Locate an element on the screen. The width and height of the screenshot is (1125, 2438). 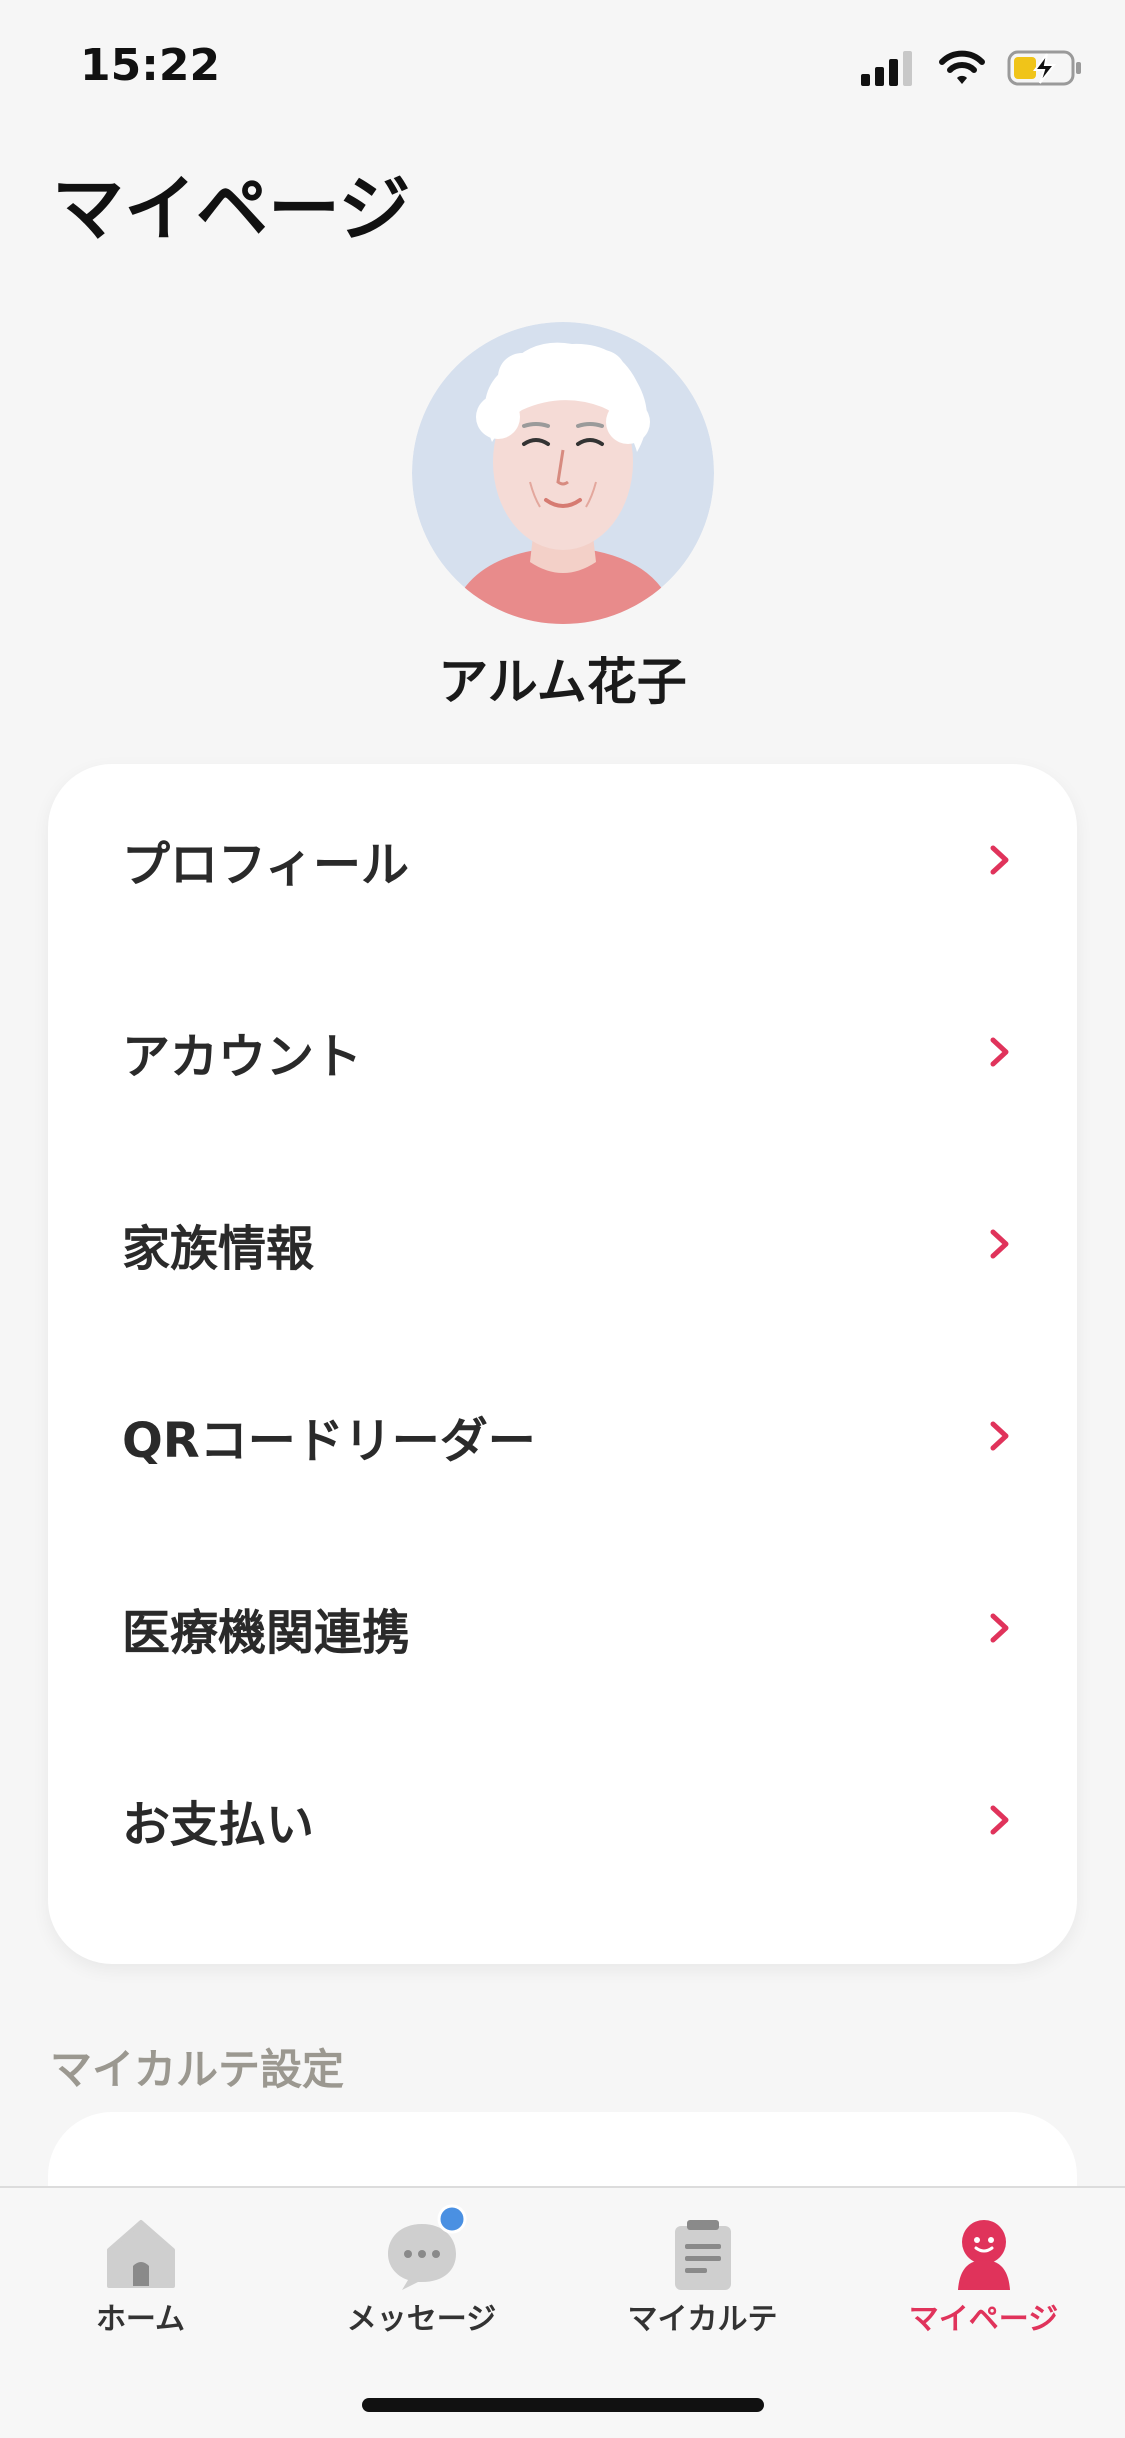
menu-item-family-info: 家族情報 is located at coordinates (562, 1244).